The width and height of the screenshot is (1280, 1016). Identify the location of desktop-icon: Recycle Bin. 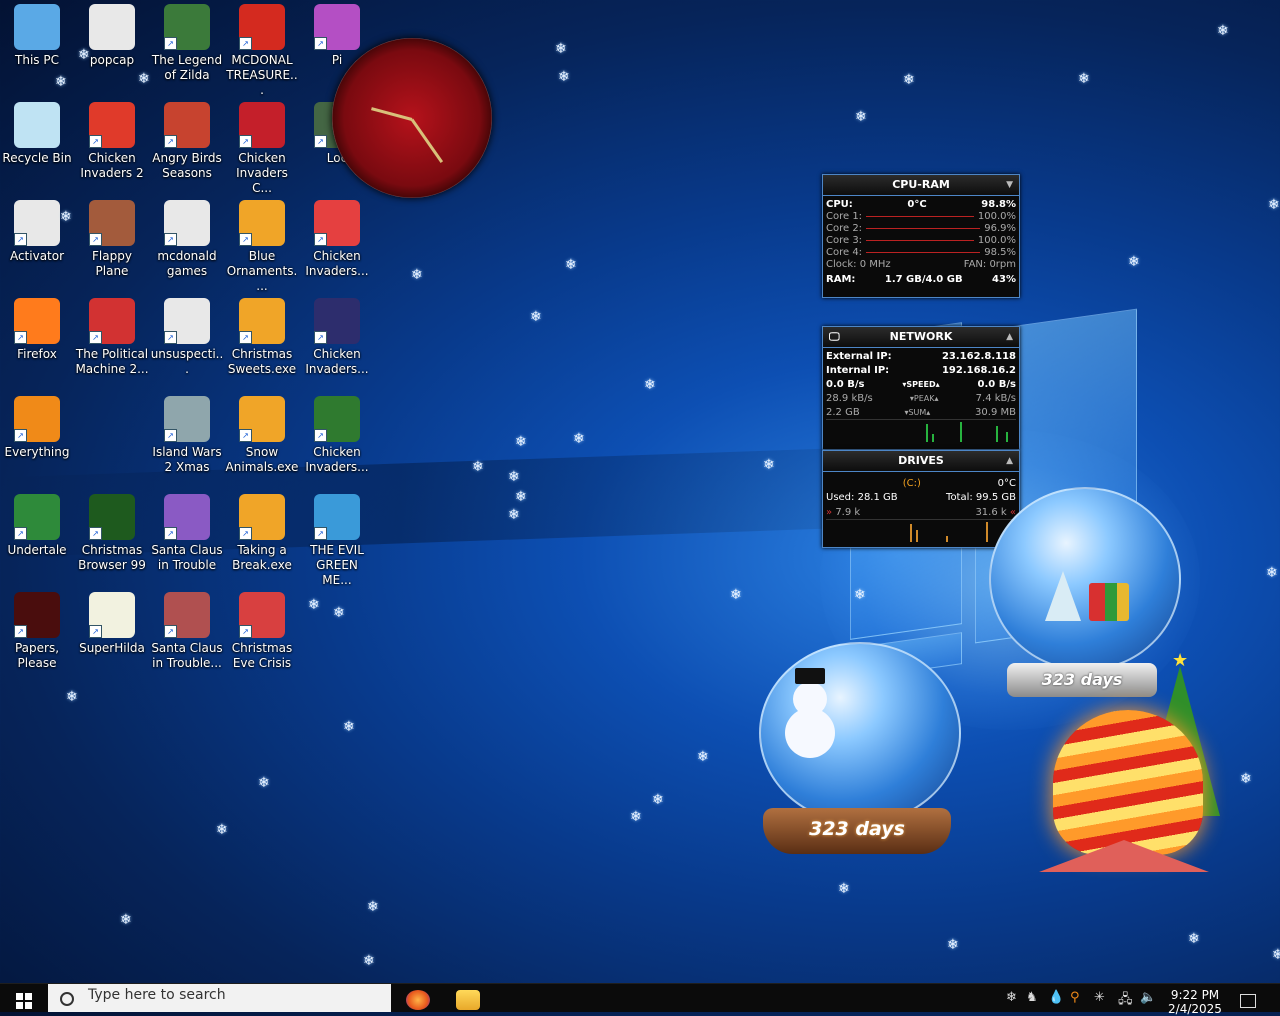
(37, 132).